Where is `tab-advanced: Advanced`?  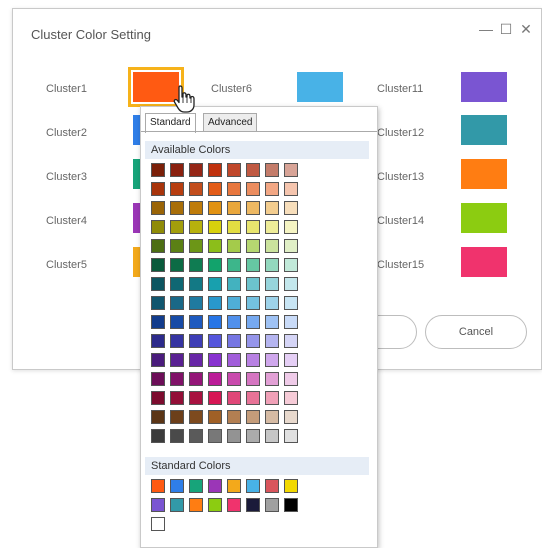 tab-advanced: Advanced is located at coordinates (230, 122).